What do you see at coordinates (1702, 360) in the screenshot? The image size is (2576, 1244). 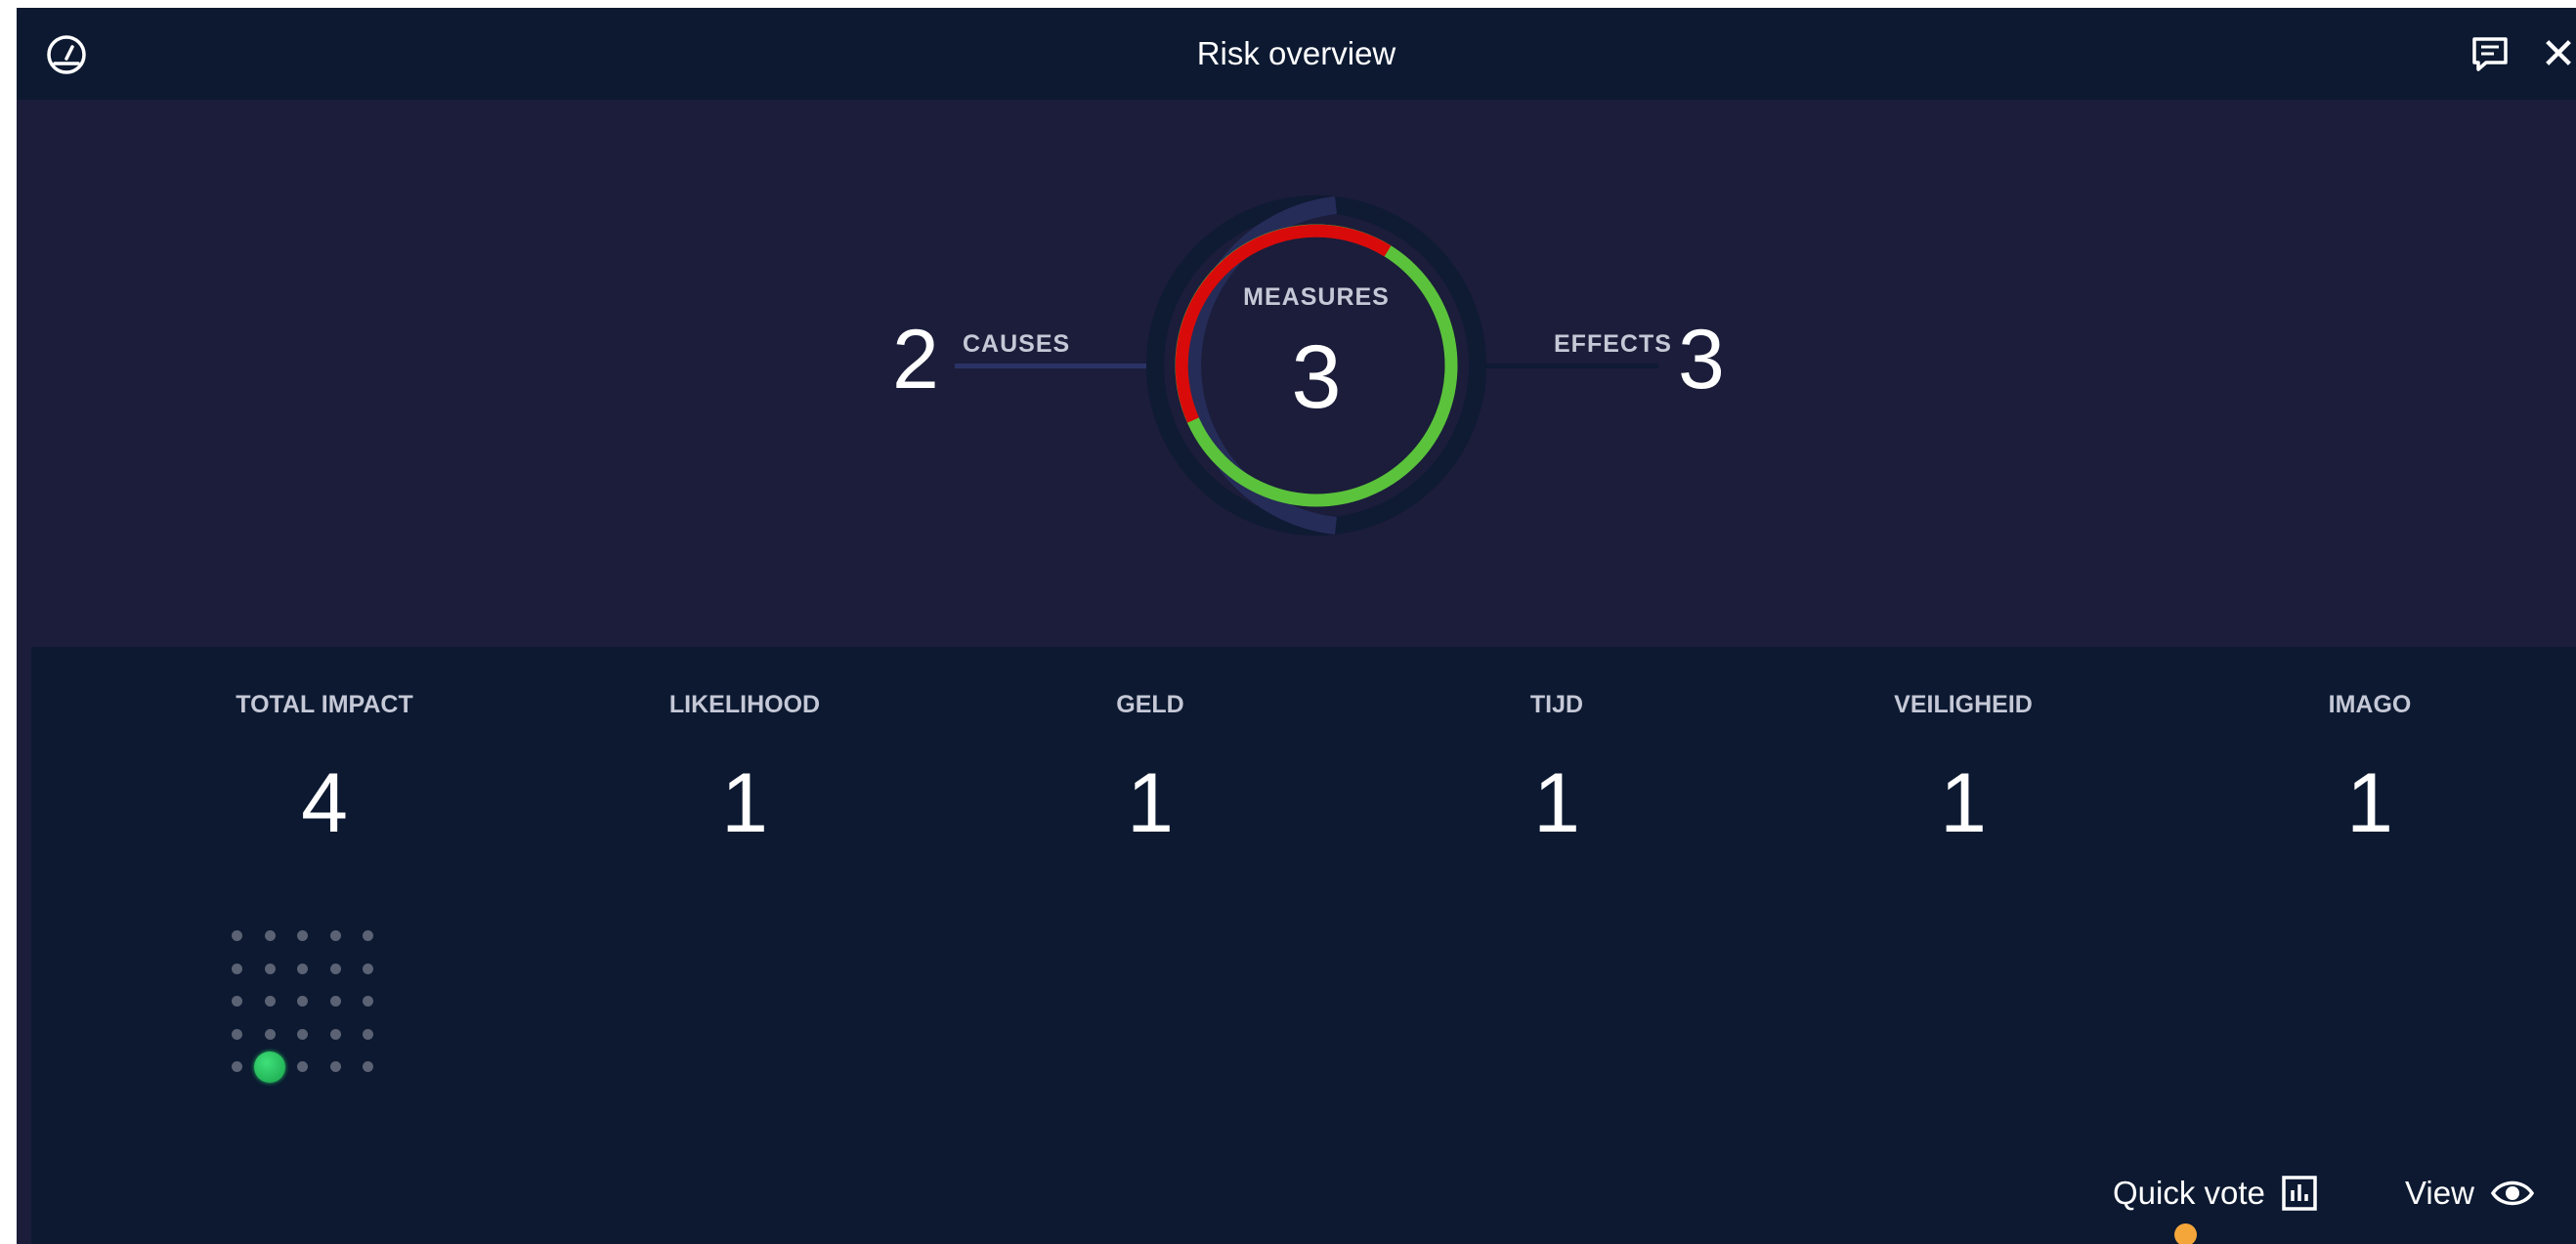 I see `effects-count: 3` at bounding box center [1702, 360].